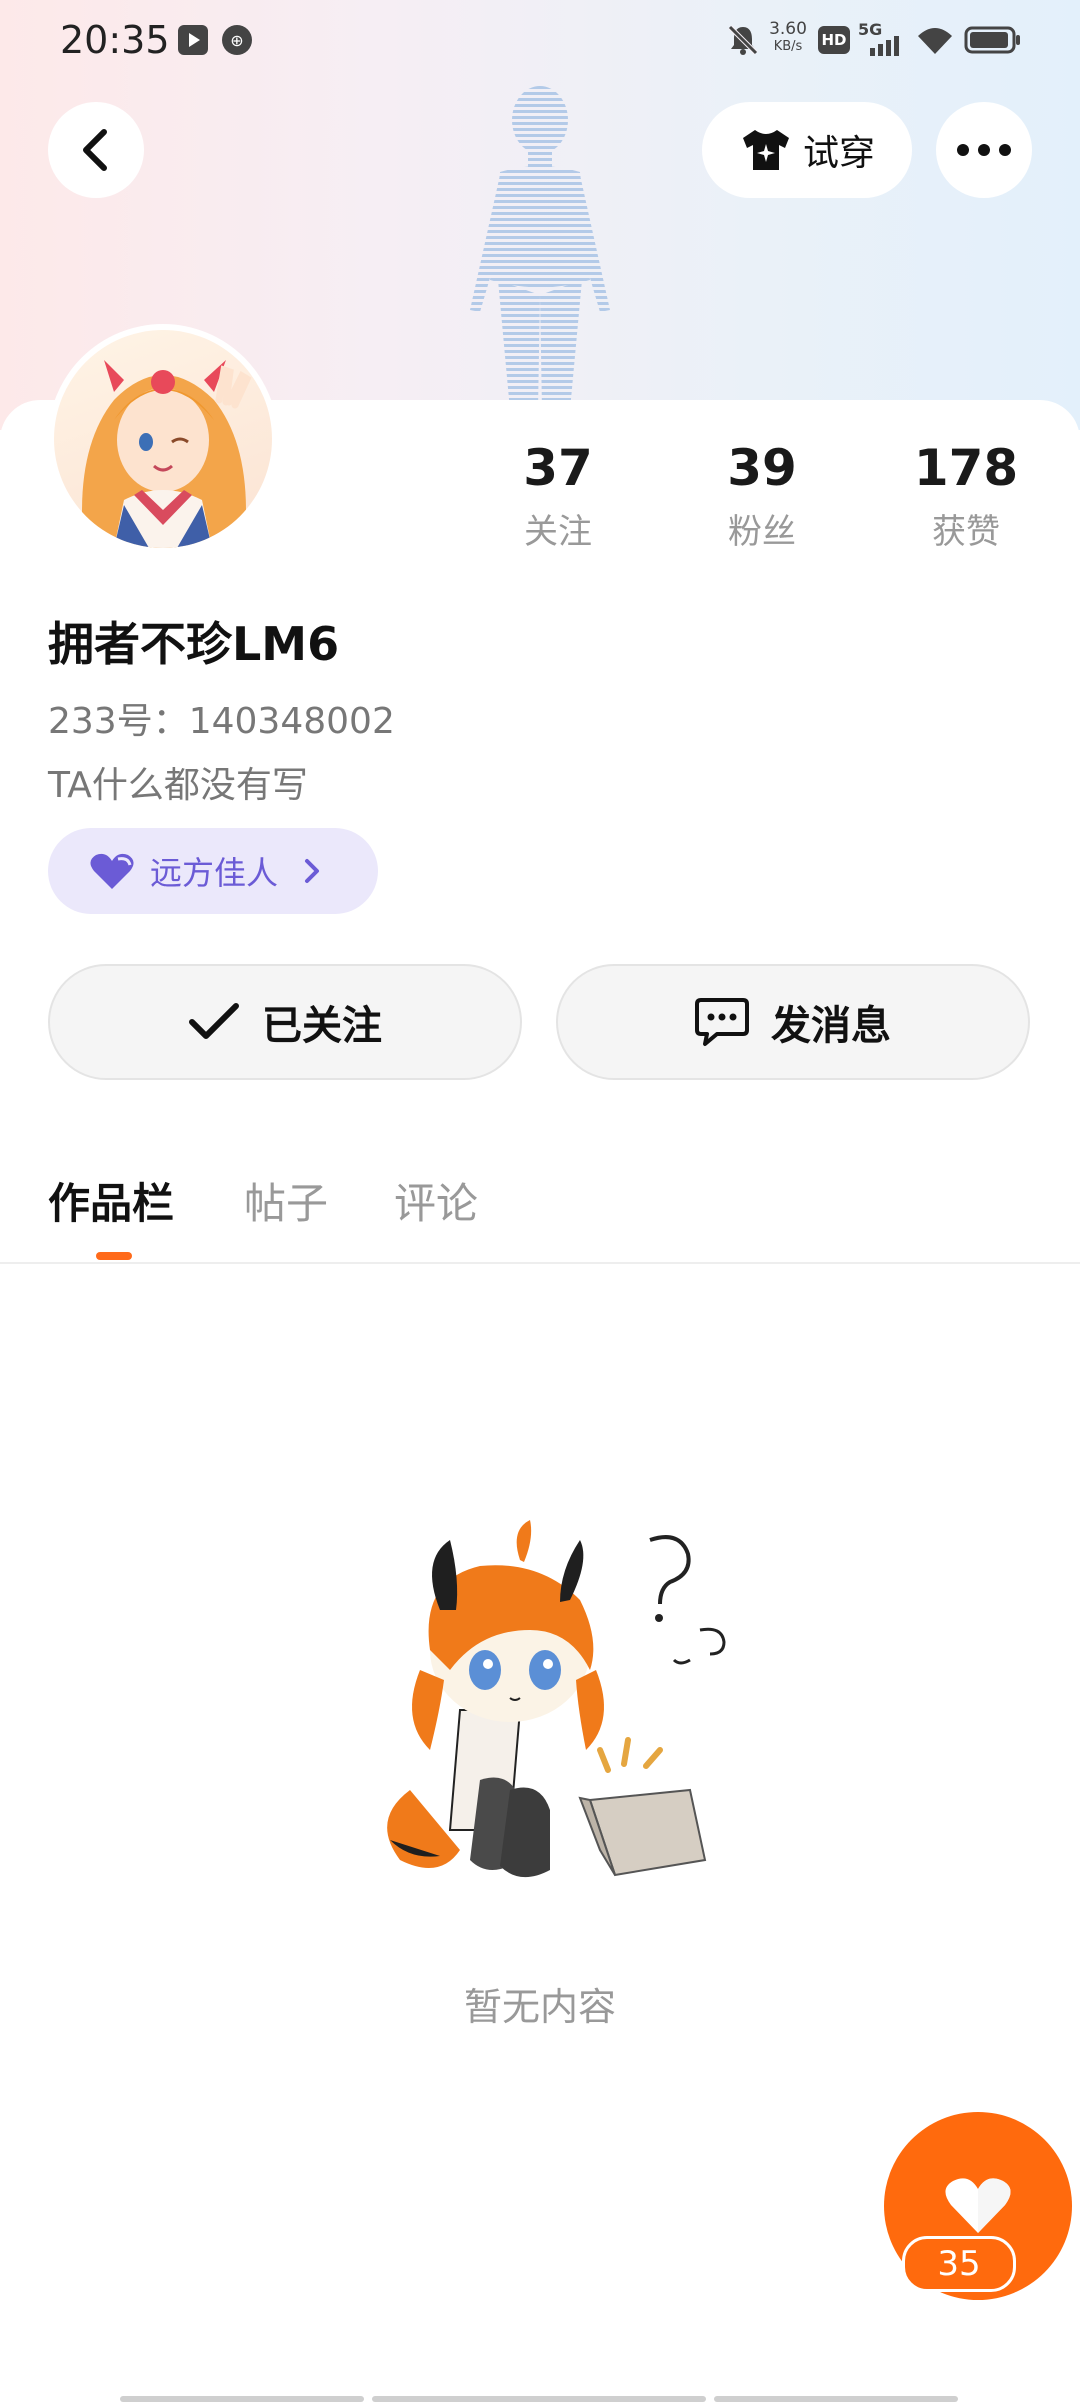  What do you see at coordinates (540, 1212) in the screenshot?
I see `content-tabs: 作品栏 帖子 评论` at bounding box center [540, 1212].